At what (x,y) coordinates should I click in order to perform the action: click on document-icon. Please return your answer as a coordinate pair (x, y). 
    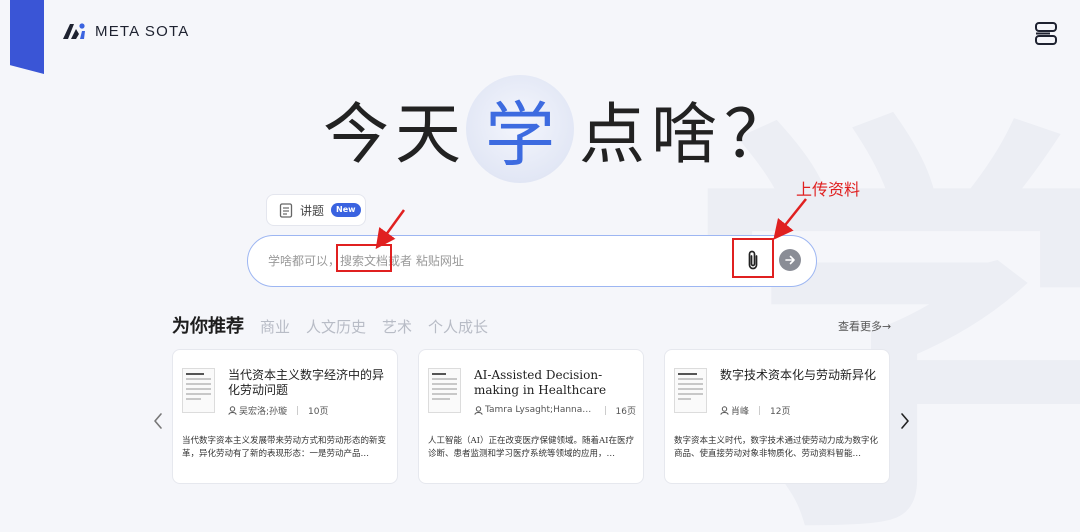
    Looking at the image, I should click on (286, 210).